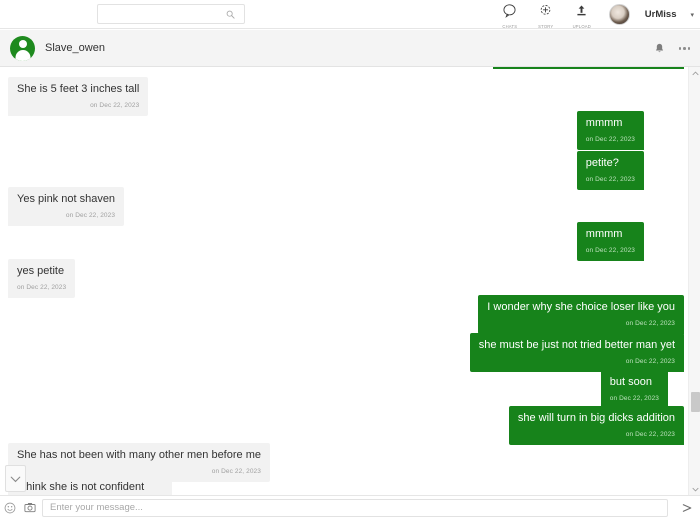  Describe the element at coordinates (160, 14) in the screenshot. I see `search-input` at that location.